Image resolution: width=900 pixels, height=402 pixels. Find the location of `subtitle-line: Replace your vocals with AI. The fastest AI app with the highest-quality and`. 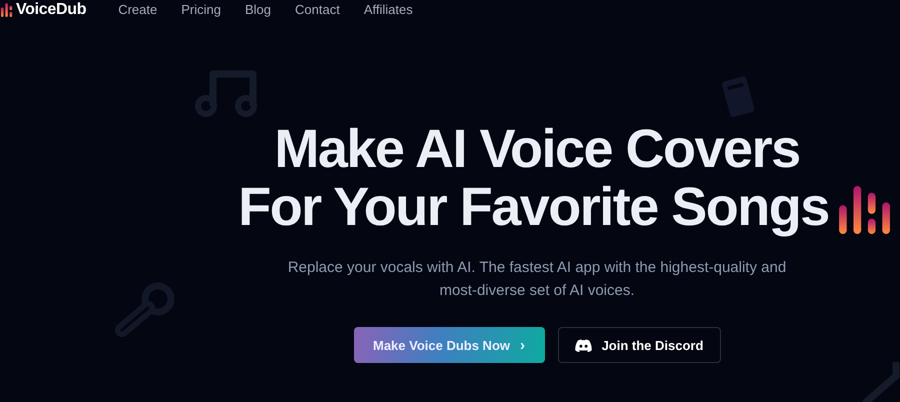

subtitle-line: Replace your vocals with AI. The fastest AI app with the highest-quality and is located at coordinates (537, 268).